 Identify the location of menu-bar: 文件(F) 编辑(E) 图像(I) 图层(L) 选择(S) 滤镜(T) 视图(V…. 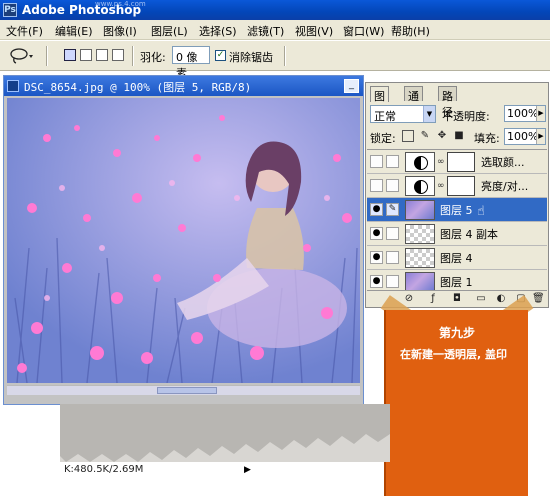
(275, 30).